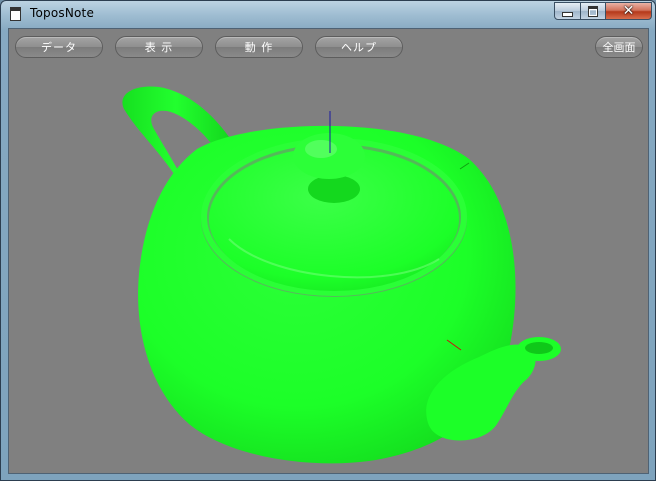 This screenshot has height=481, width=656. I want to click on maximize-button, so click(593, 11).